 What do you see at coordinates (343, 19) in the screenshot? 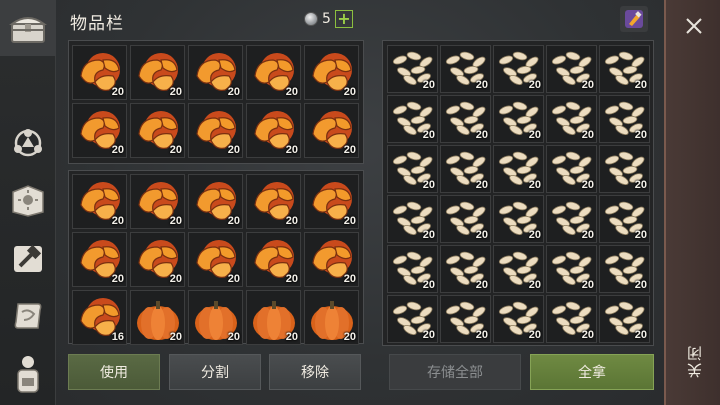
I see `add-currency-button: +` at bounding box center [343, 19].